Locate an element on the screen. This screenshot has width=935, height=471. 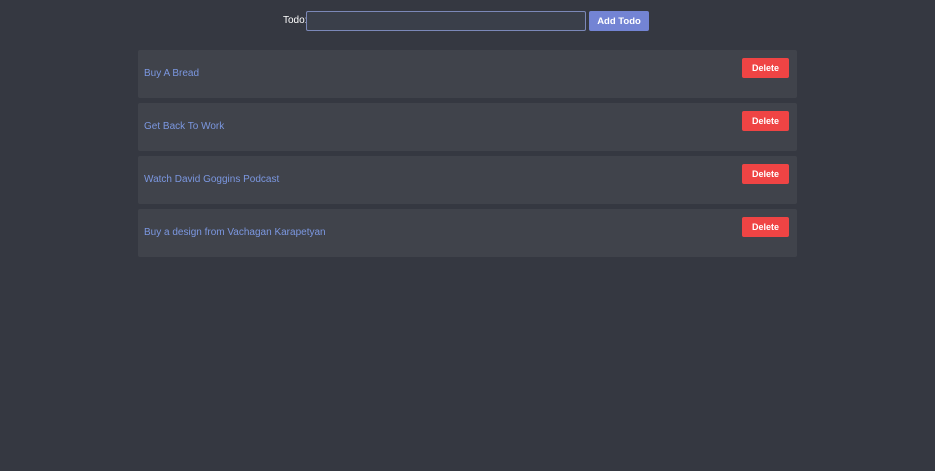
todo-text: Buy A Bread is located at coordinates (171, 74).